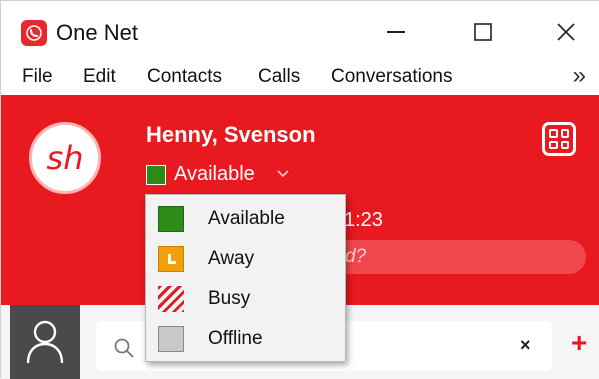  What do you see at coordinates (525, 345) in the screenshot?
I see `search-clear-button: ×` at bounding box center [525, 345].